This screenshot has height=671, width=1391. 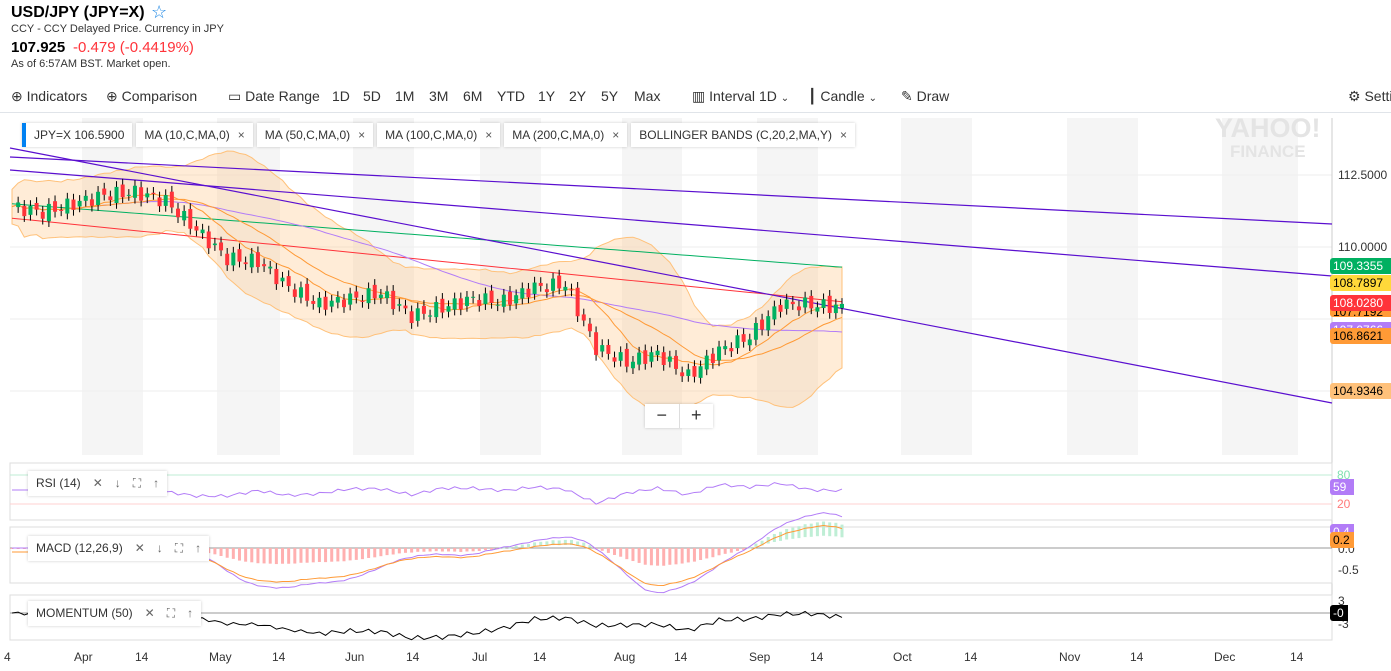 I want to click on ma100-tag: MA (100,C,MA,0) ×, so click(x=439, y=135).